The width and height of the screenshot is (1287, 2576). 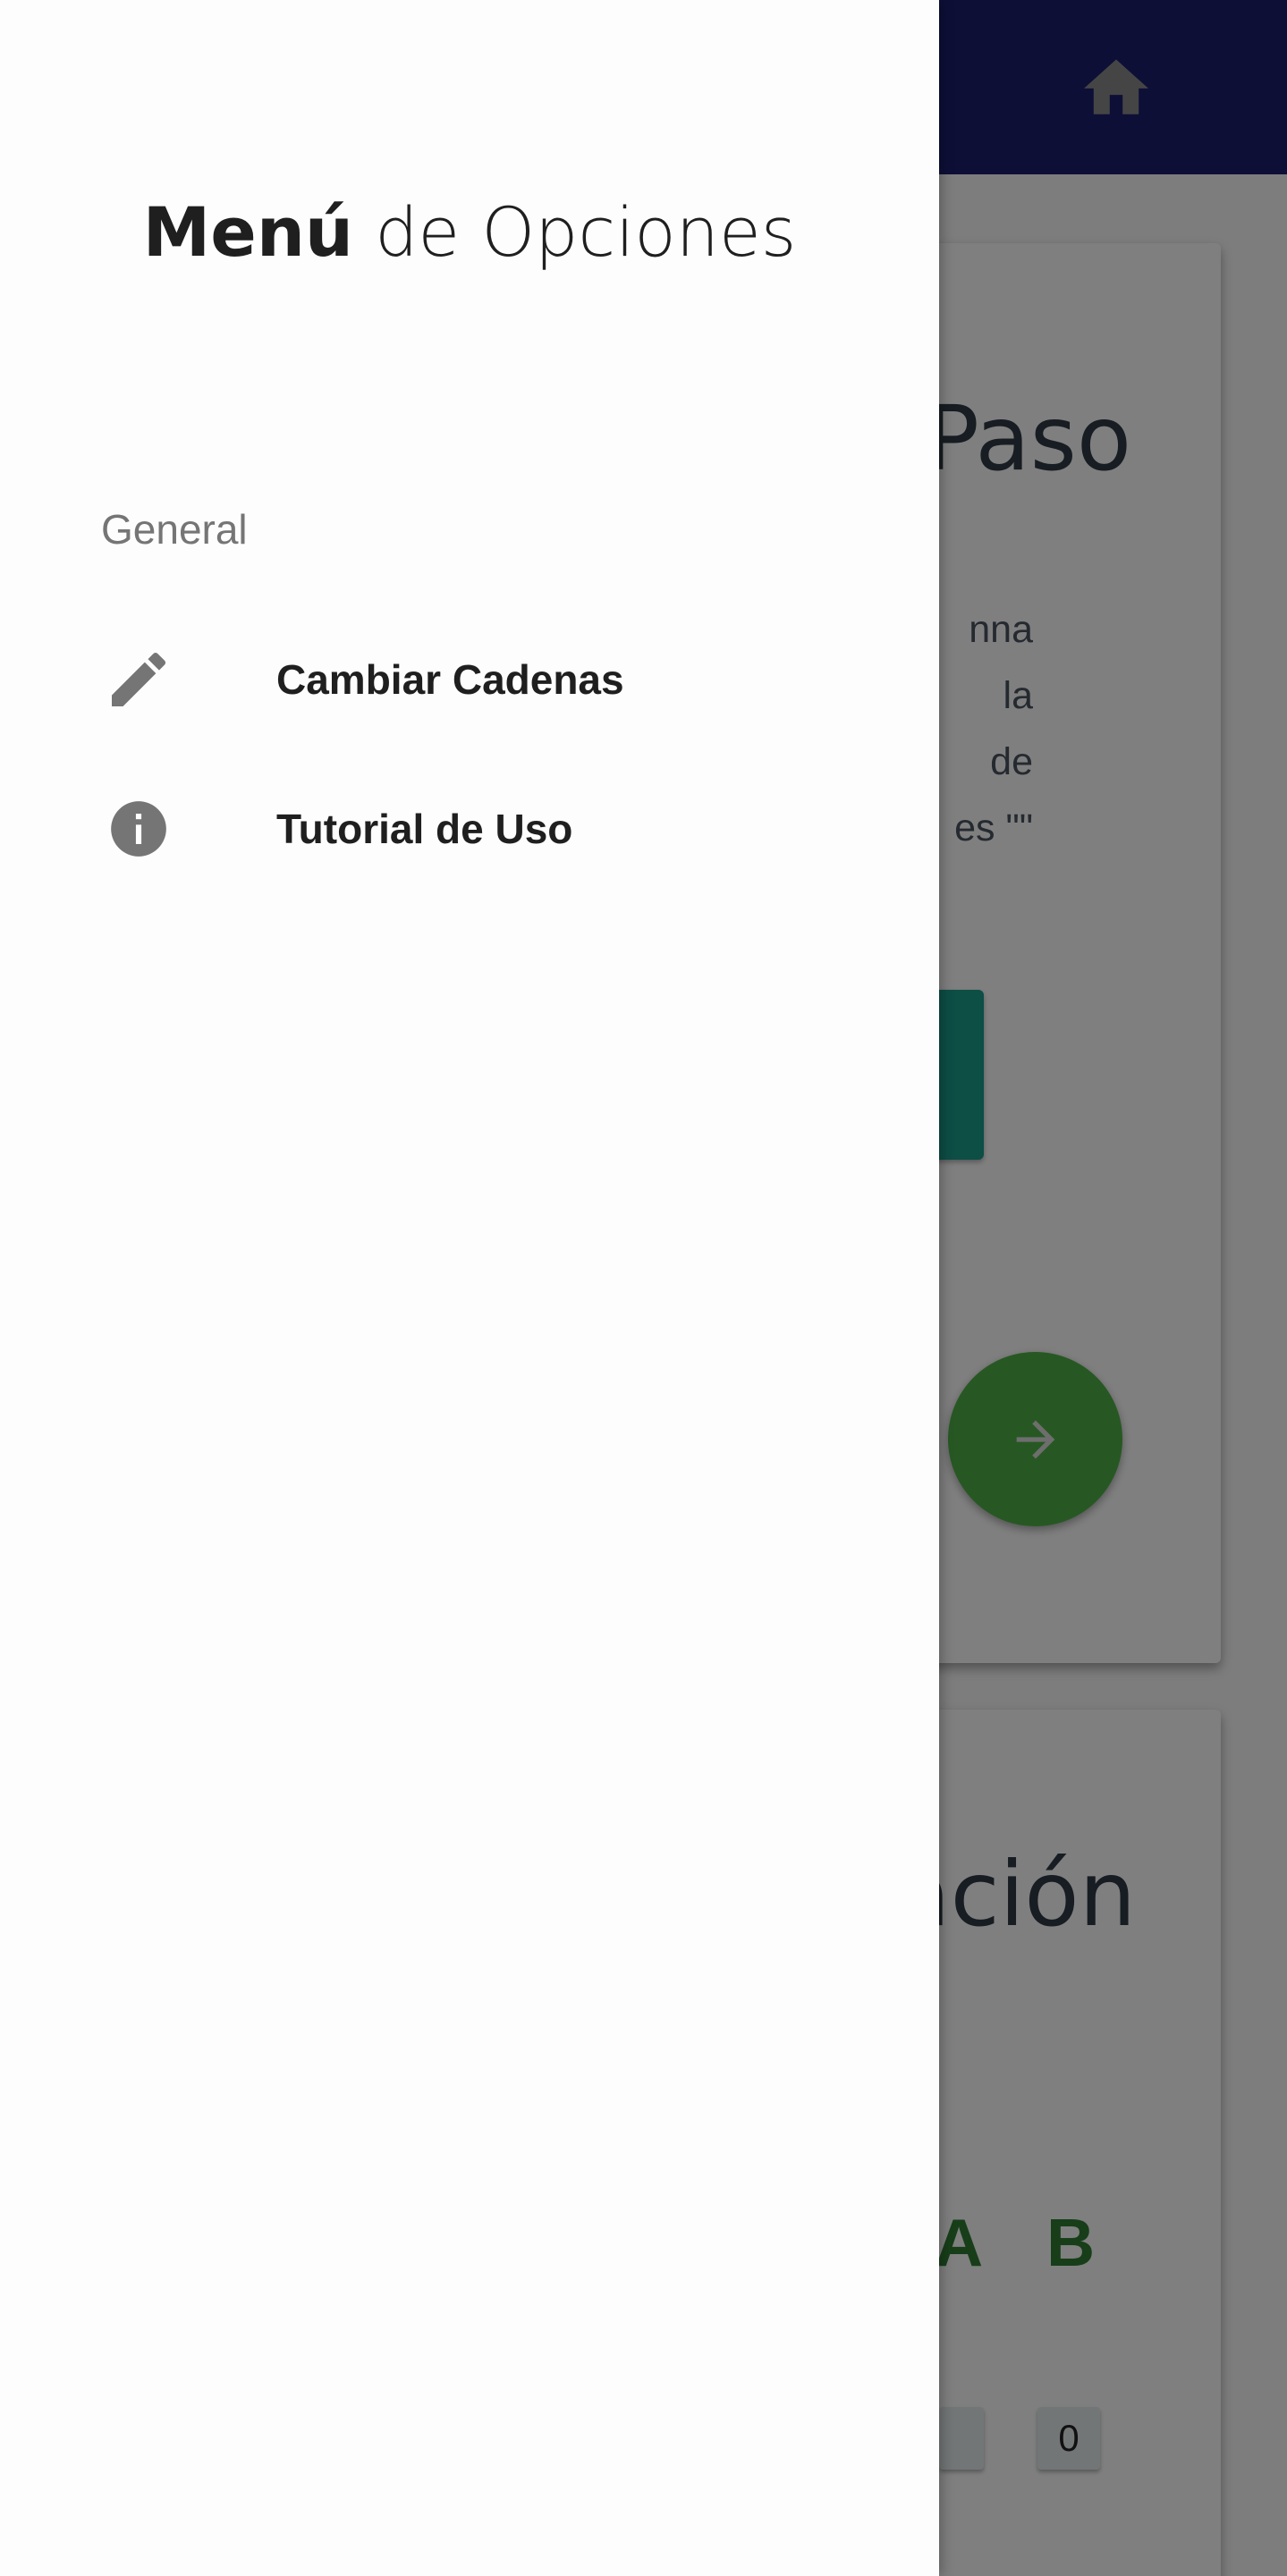 I want to click on menu-item-tutorial-de-uso: Tutorial de Uso, so click(x=469, y=829).